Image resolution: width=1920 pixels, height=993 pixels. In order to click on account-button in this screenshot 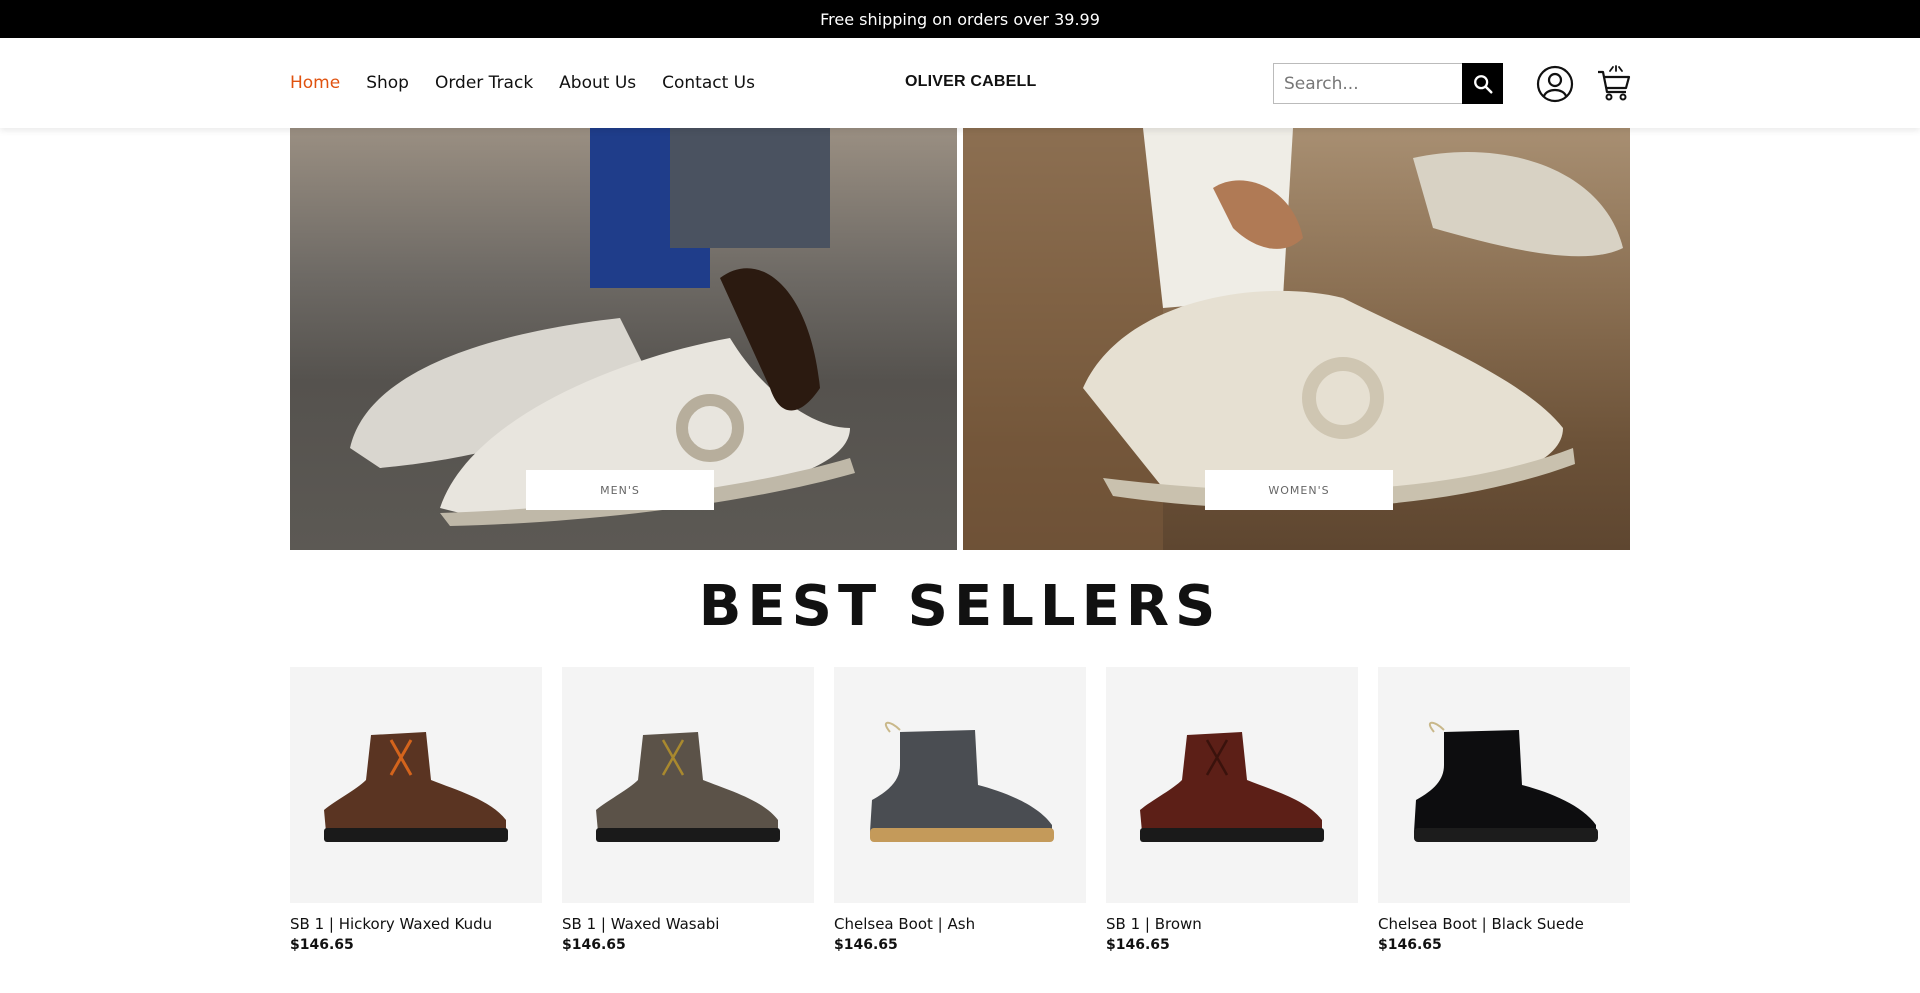, I will do `click(1555, 84)`.